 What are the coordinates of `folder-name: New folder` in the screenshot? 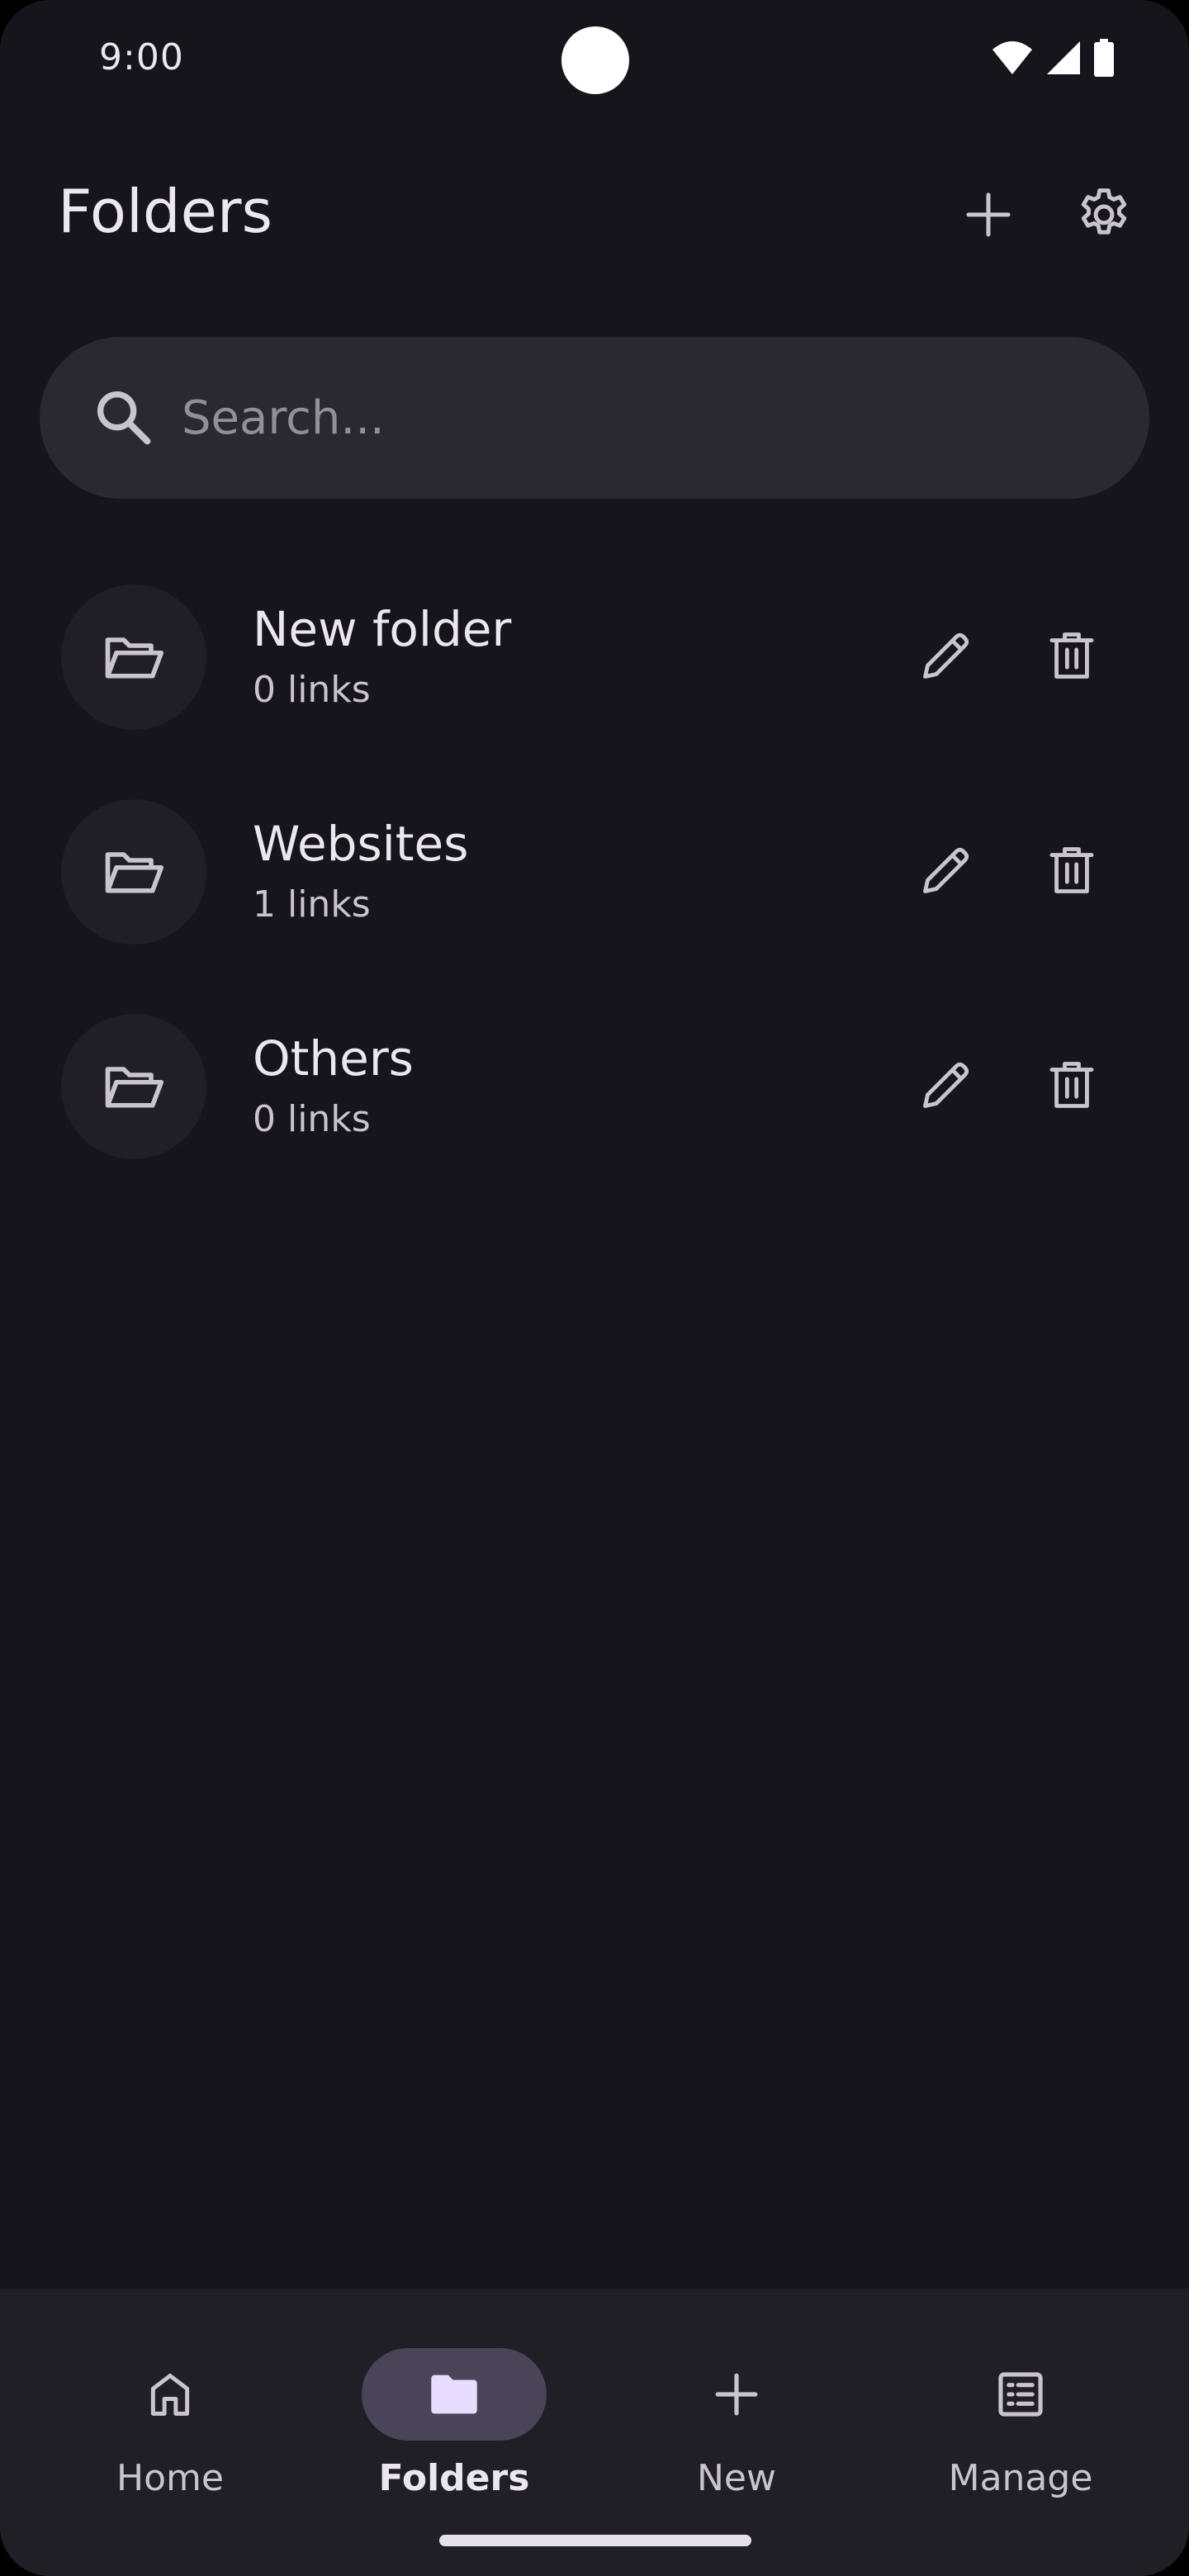 It's located at (382, 629).